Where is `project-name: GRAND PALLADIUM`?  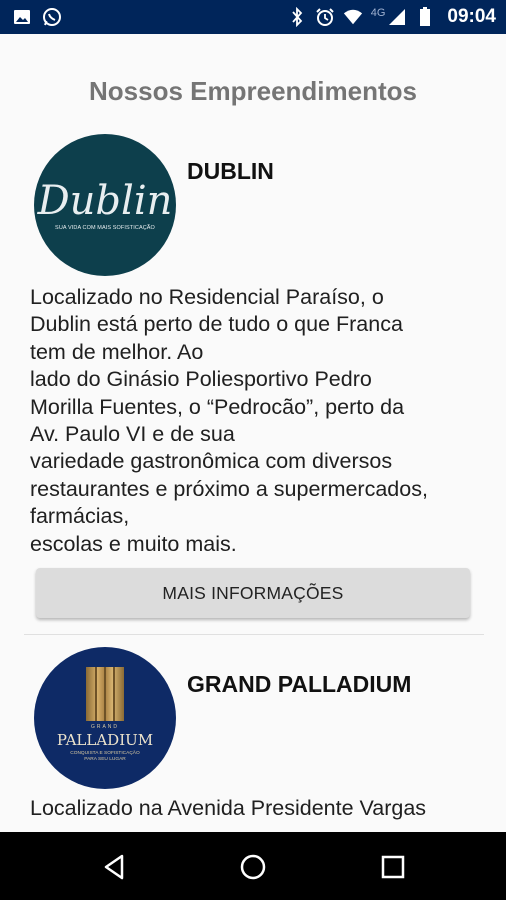
project-name: GRAND PALLADIUM is located at coordinates (299, 684).